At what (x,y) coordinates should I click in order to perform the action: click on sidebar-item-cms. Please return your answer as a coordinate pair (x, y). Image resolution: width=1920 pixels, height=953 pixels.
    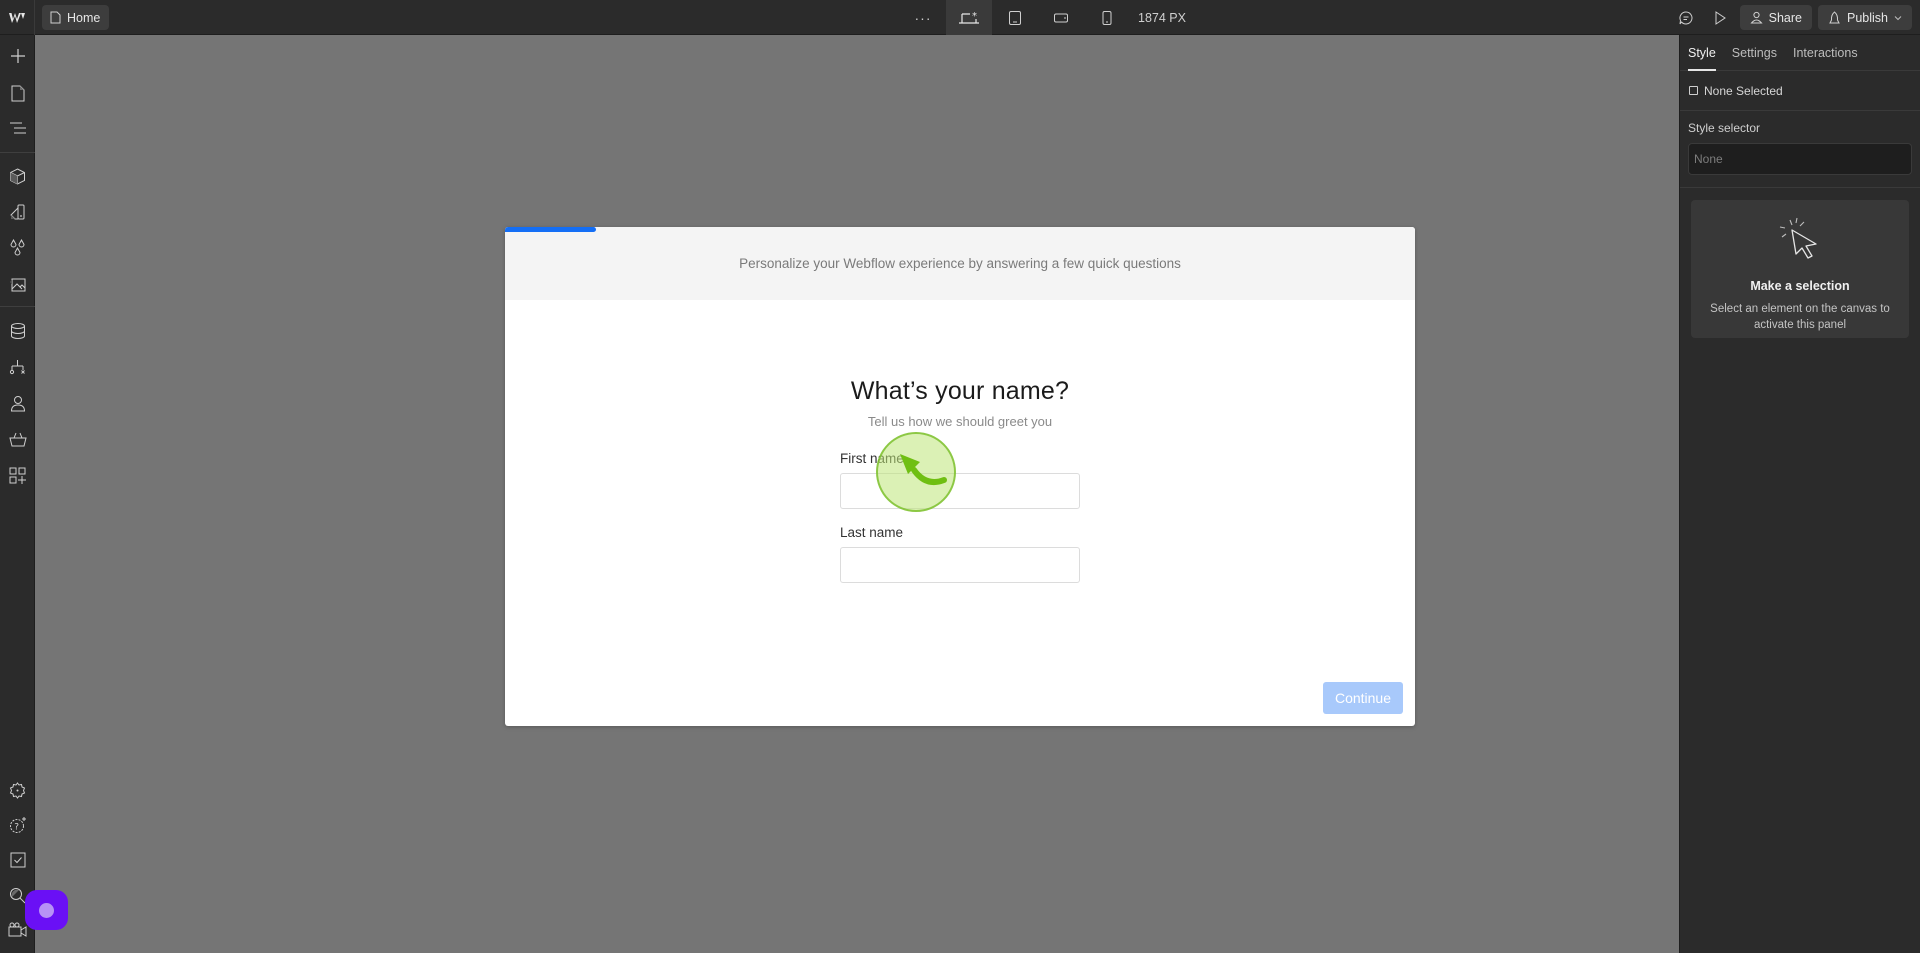
    Looking at the image, I should click on (17, 331).